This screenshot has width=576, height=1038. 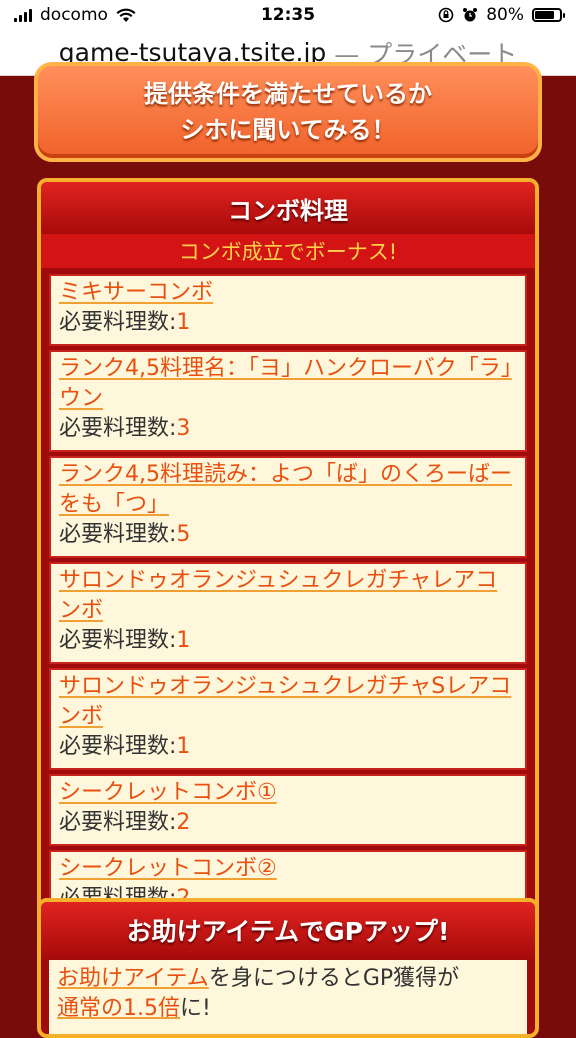 What do you see at coordinates (183, 822) in the screenshot?
I see `requirement-count: 2` at bounding box center [183, 822].